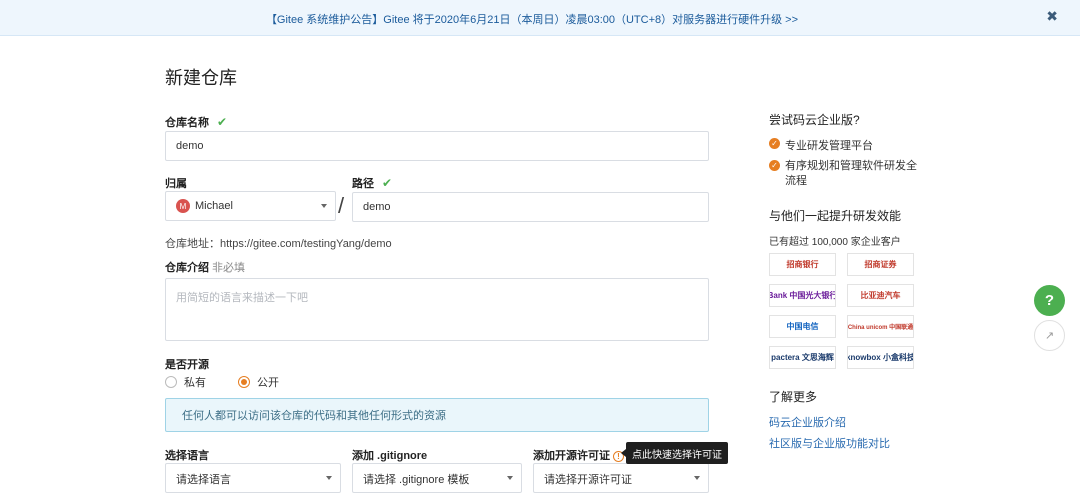 Image resolution: width=1080 pixels, height=493 pixels. What do you see at coordinates (1052, 16) in the screenshot?
I see `close-icon: ✖` at bounding box center [1052, 16].